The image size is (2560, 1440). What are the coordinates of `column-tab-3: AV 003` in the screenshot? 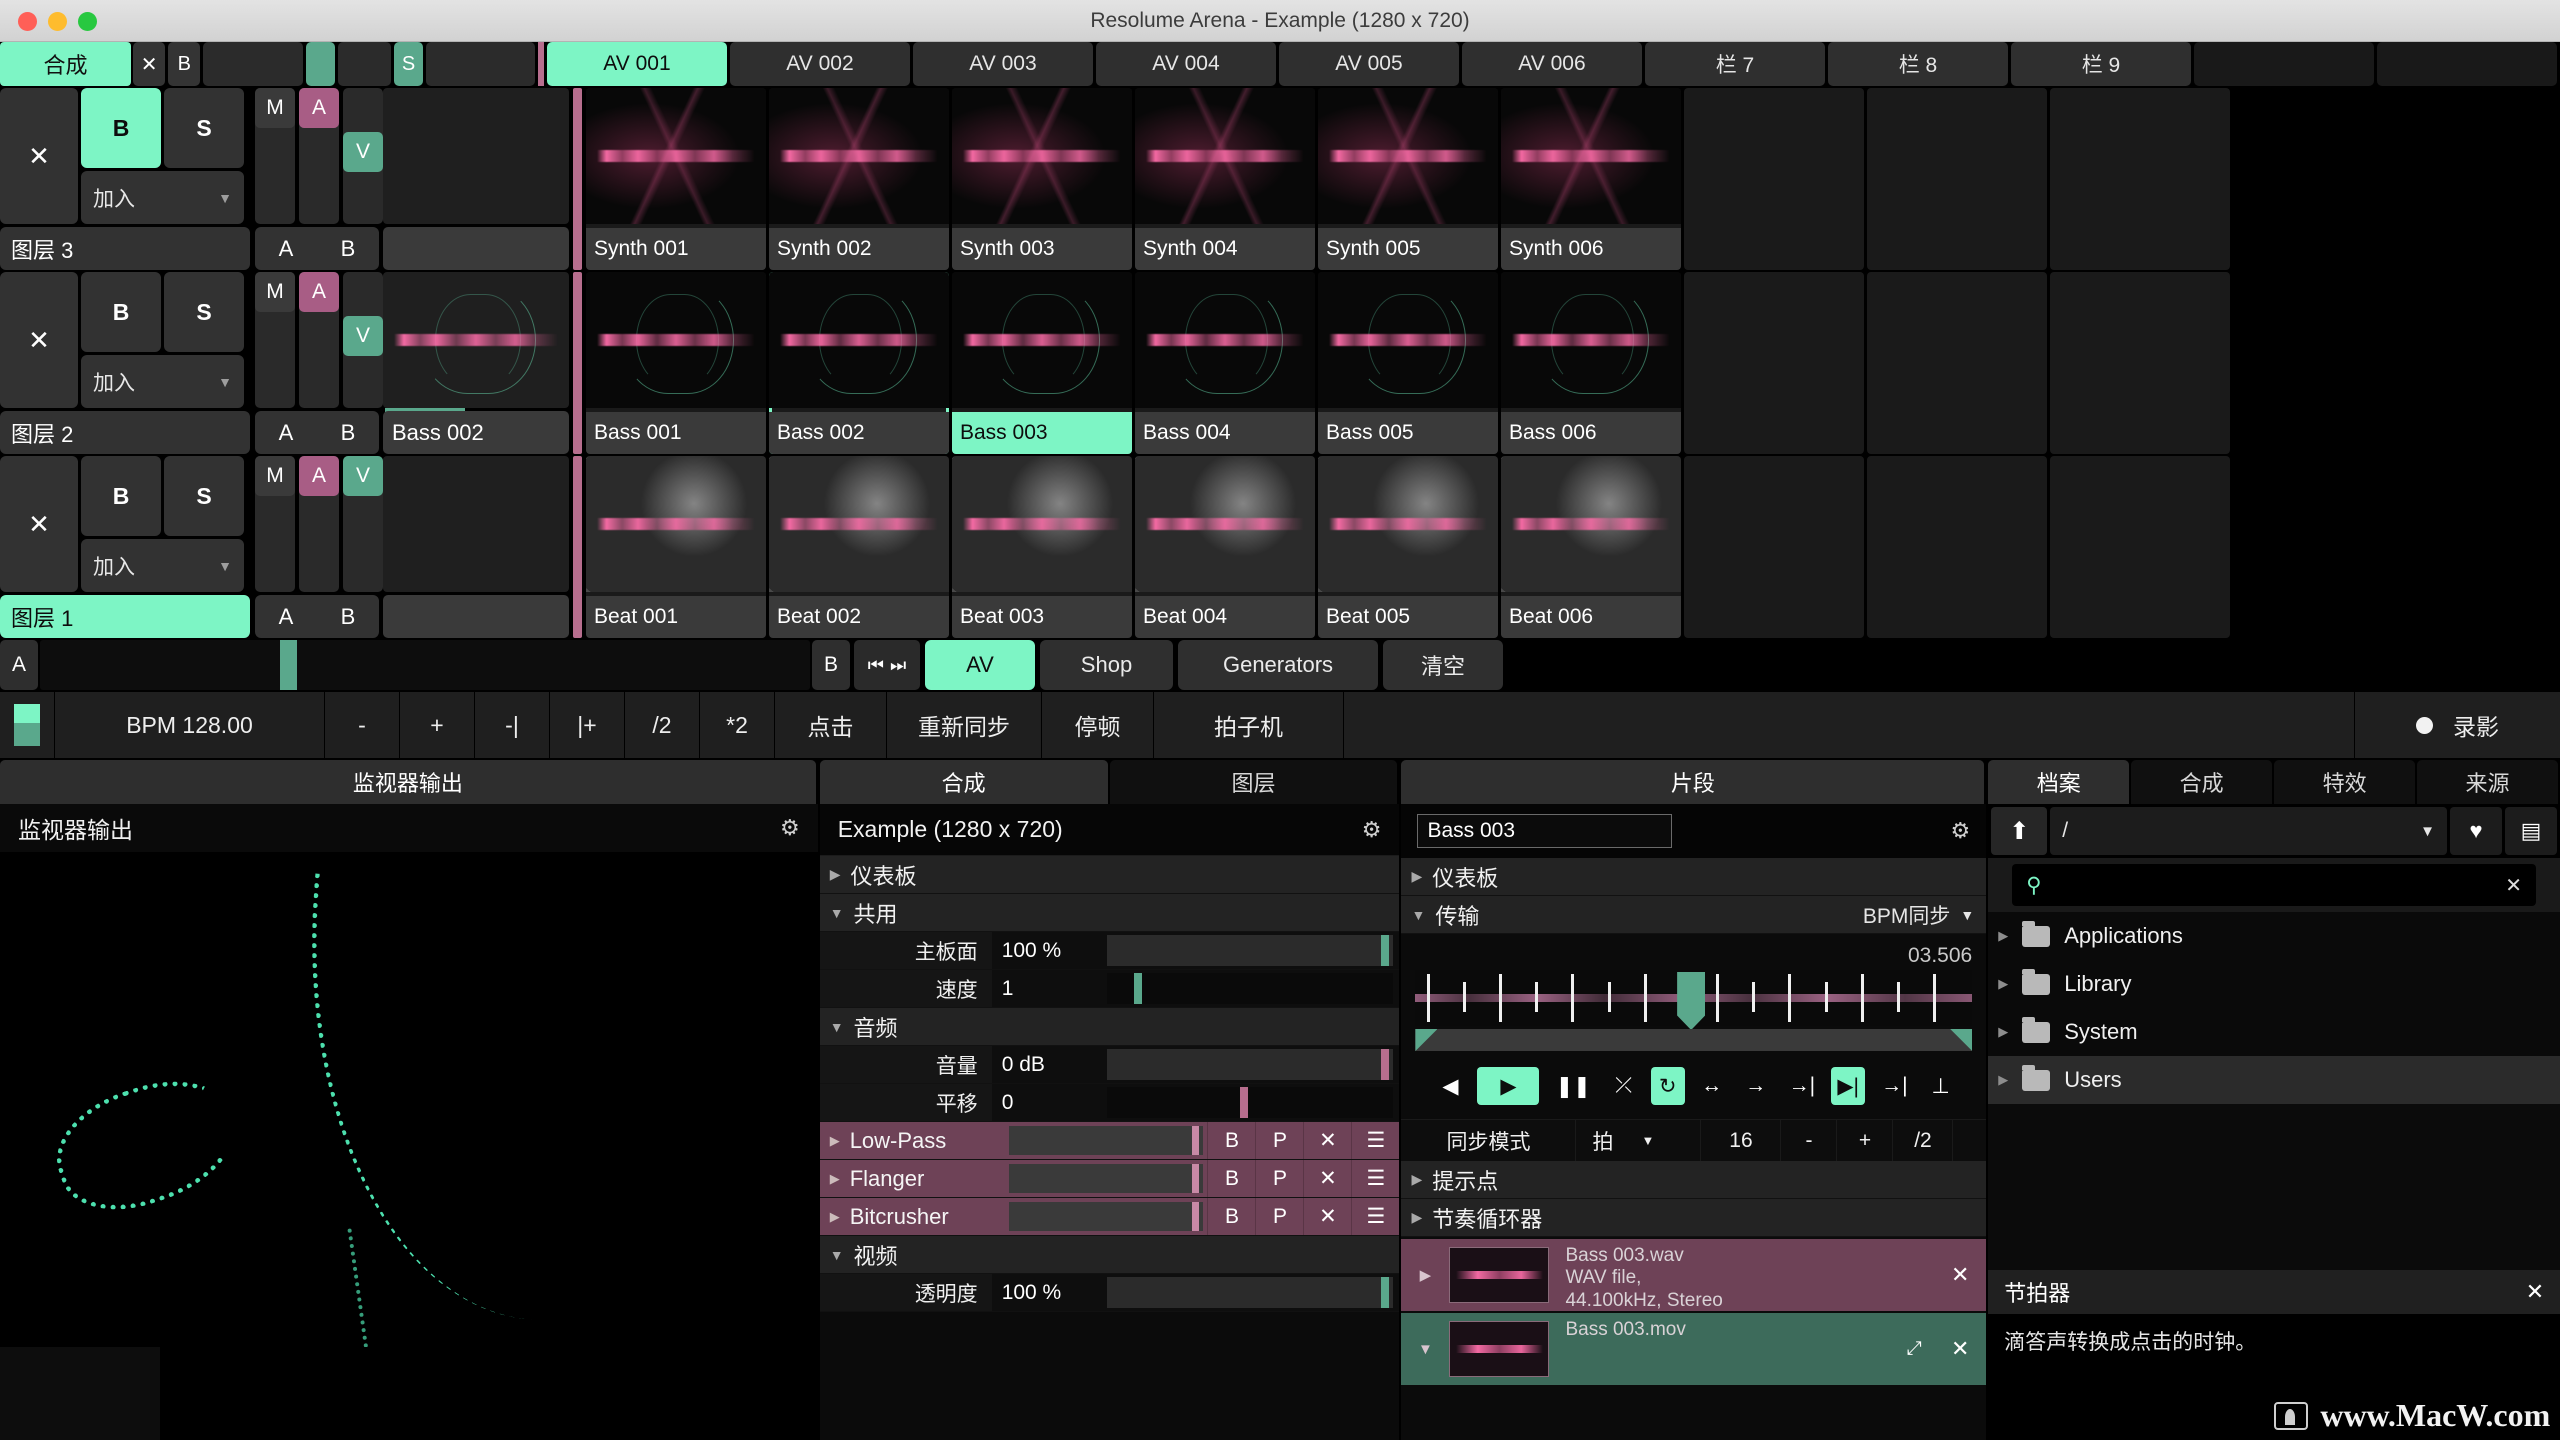 It's located at (1002, 64).